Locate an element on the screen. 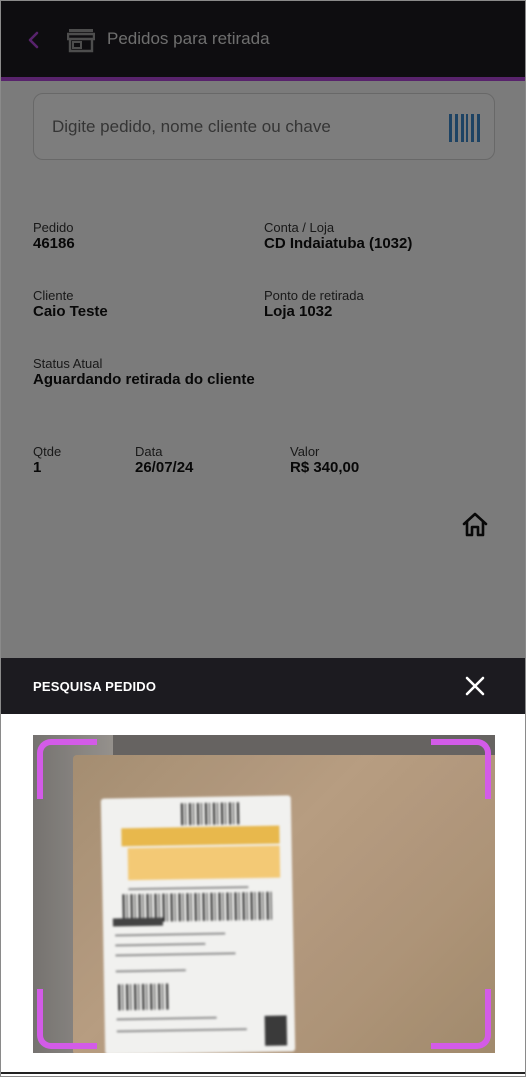 This screenshot has width=526, height=1077. status-value: Aguardando retirada do cliente is located at coordinates (144, 379).